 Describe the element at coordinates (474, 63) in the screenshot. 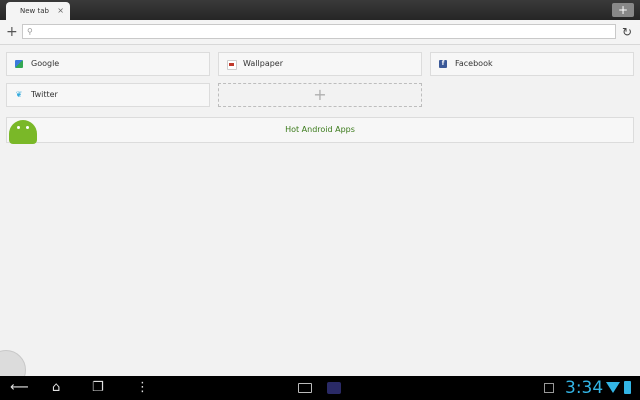

I see `speed-dial-label: Facebook` at that location.